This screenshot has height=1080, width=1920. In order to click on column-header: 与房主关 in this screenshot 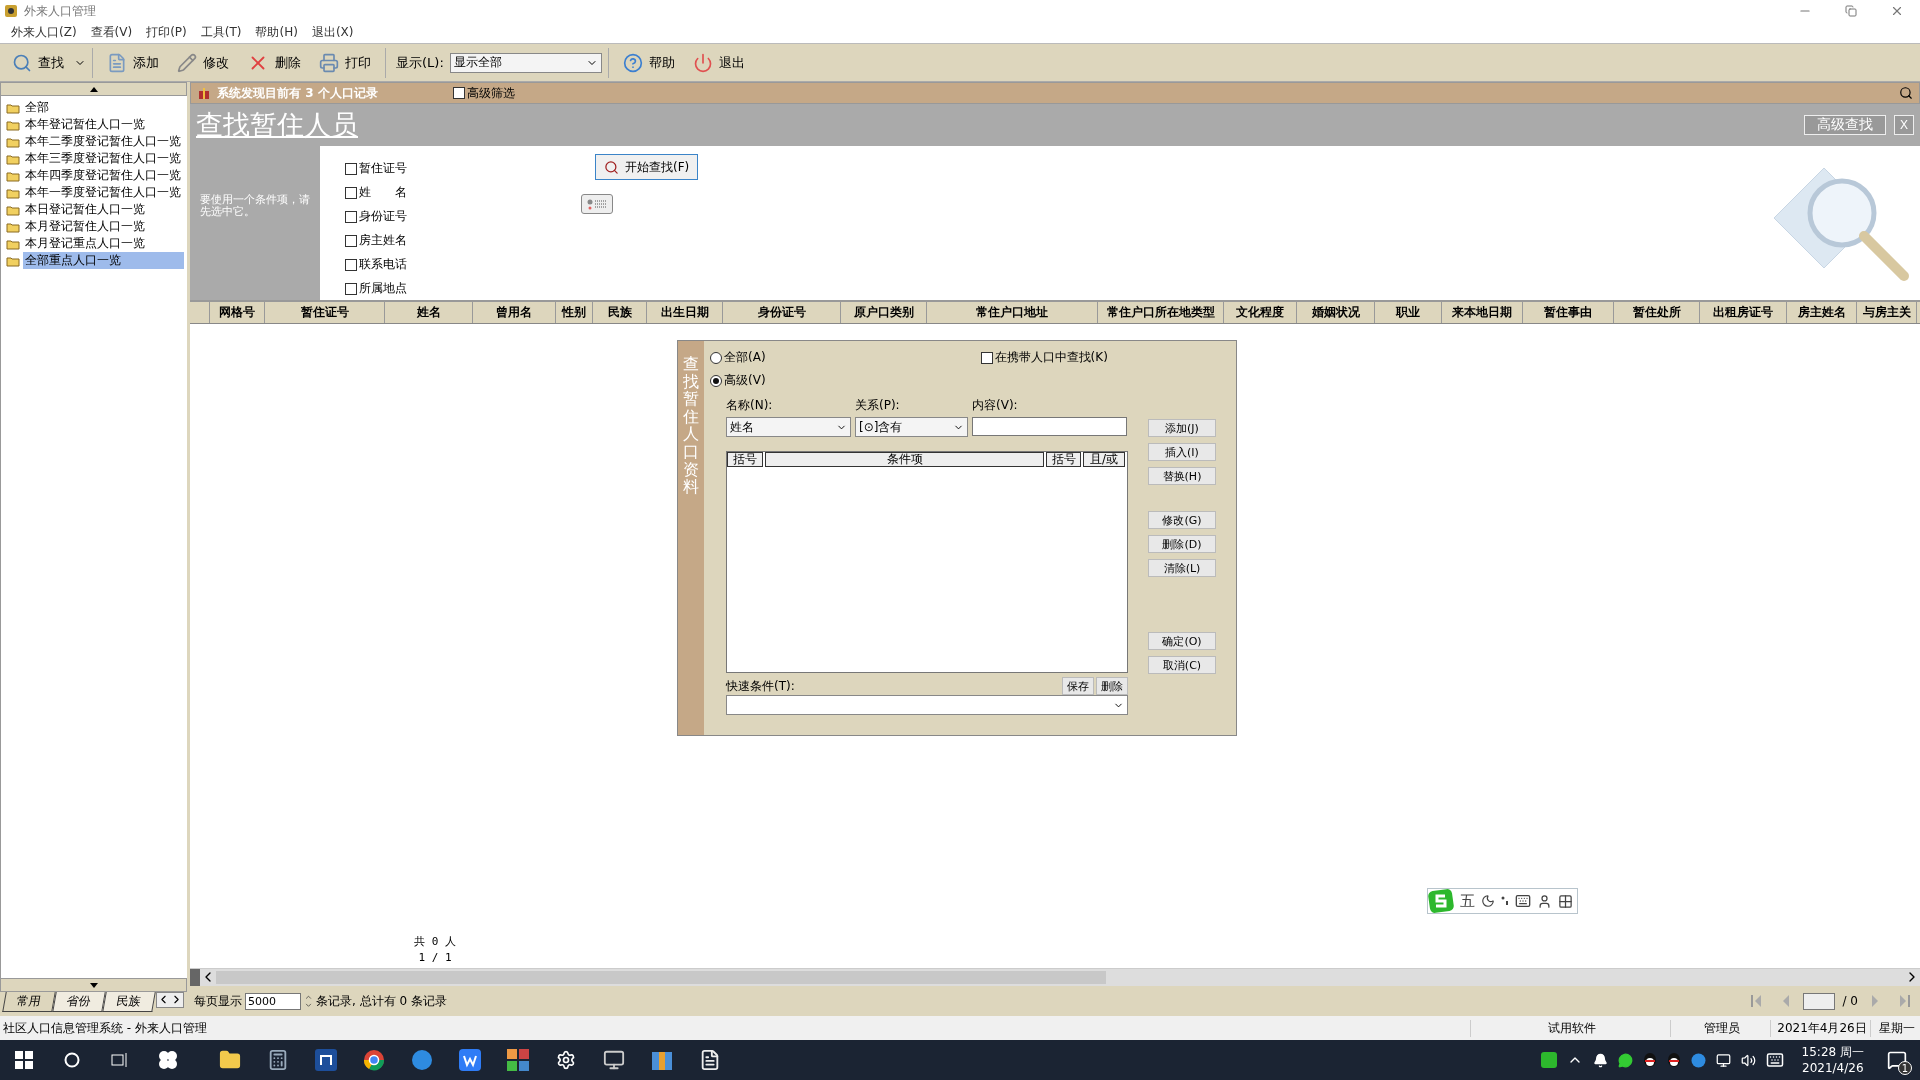, I will do `click(1887, 312)`.